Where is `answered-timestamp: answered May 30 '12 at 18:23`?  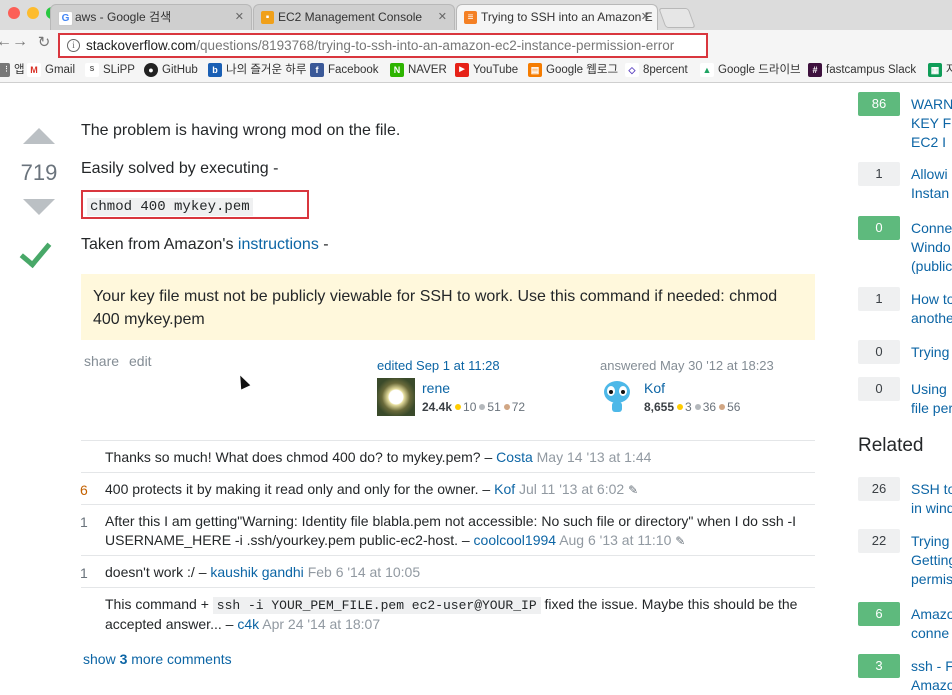 answered-timestamp: answered May 30 '12 at 18:23 is located at coordinates (687, 365).